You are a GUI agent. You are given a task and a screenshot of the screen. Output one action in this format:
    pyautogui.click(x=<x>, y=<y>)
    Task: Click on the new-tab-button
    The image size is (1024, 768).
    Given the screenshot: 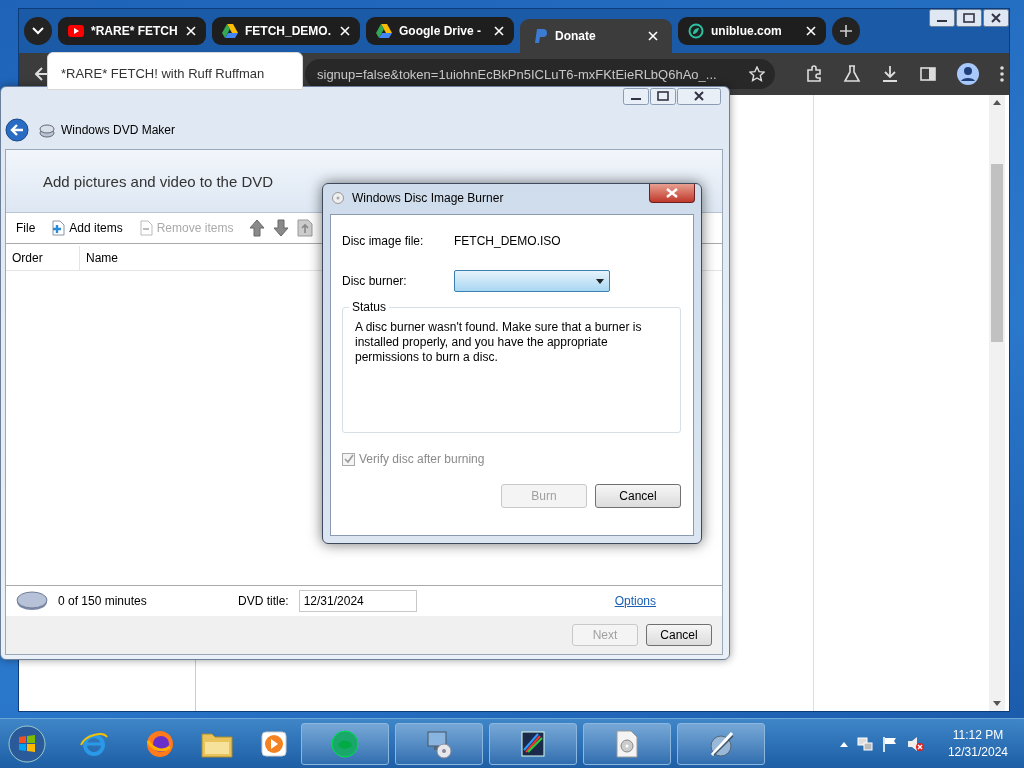 What is the action you would take?
    pyautogui.click(x=846, y=31)
    